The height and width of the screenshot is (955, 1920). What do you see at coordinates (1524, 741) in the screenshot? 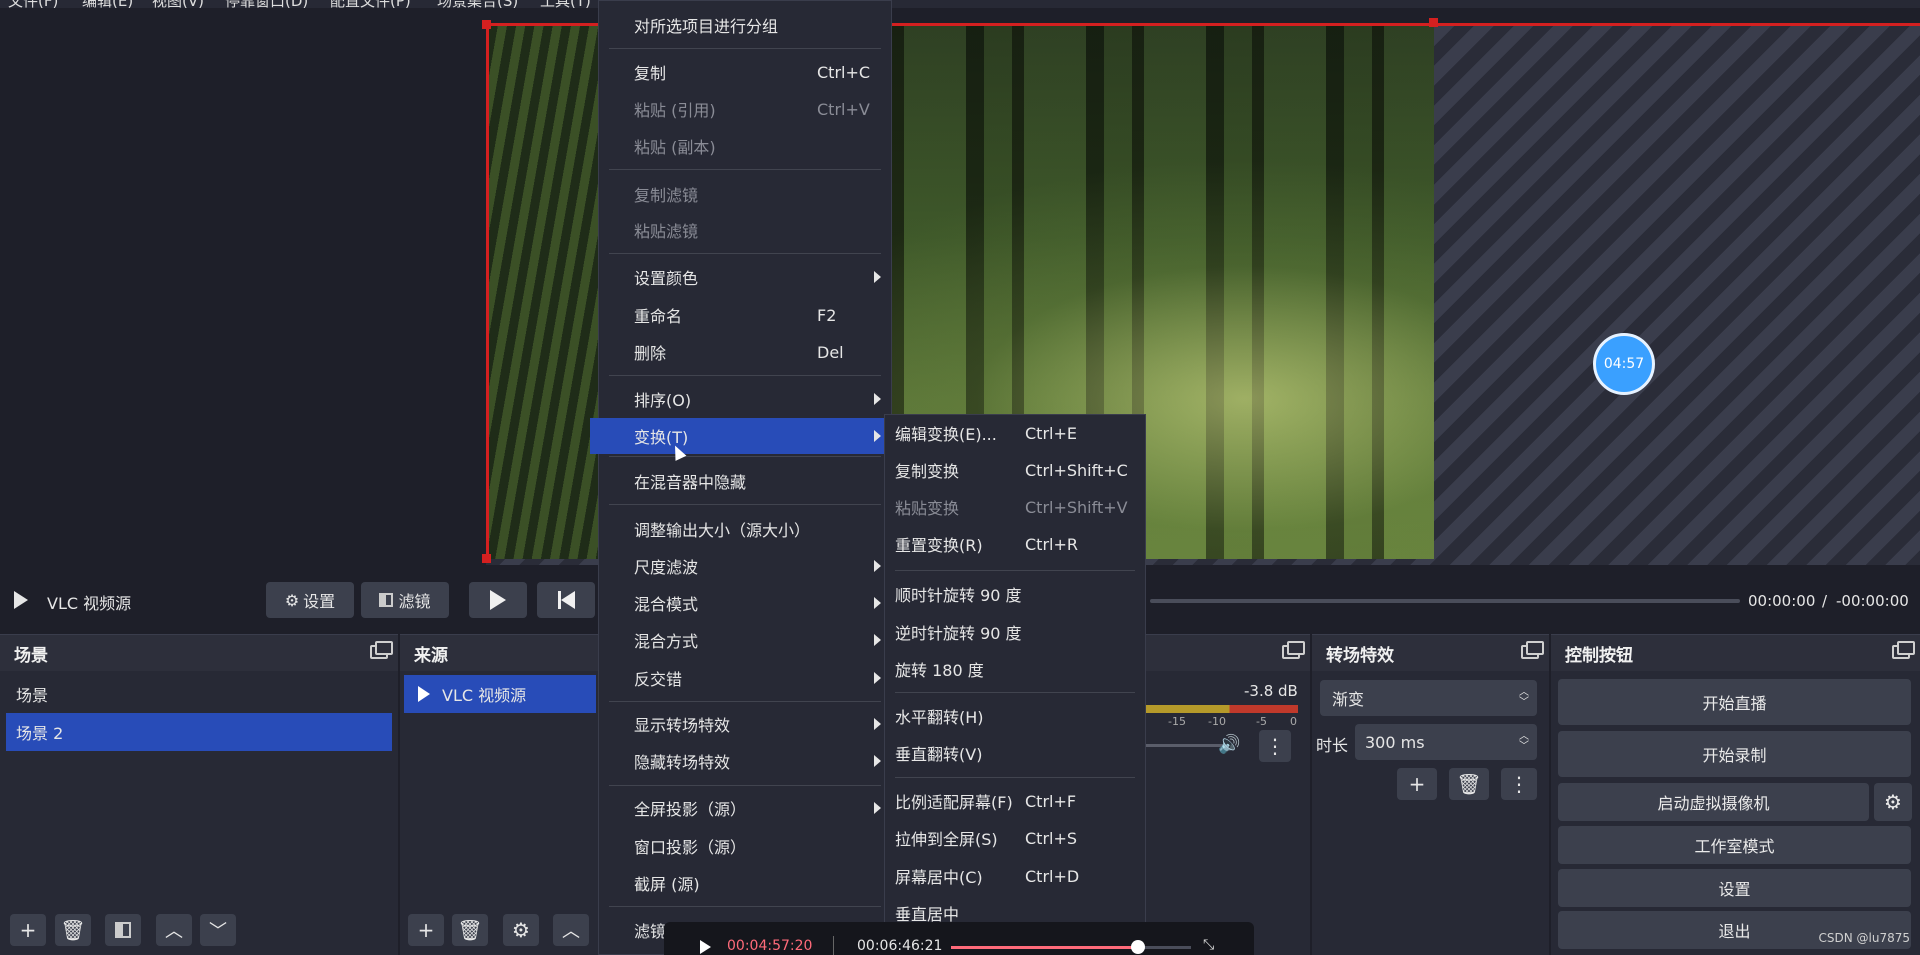
I see `up-down-icon: ︿ ﹀` at bounding box center [1524, 741].